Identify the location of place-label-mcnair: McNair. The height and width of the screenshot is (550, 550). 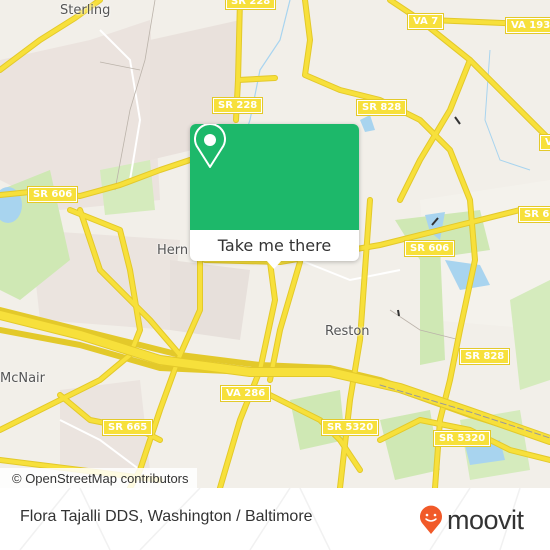
(23, 378).